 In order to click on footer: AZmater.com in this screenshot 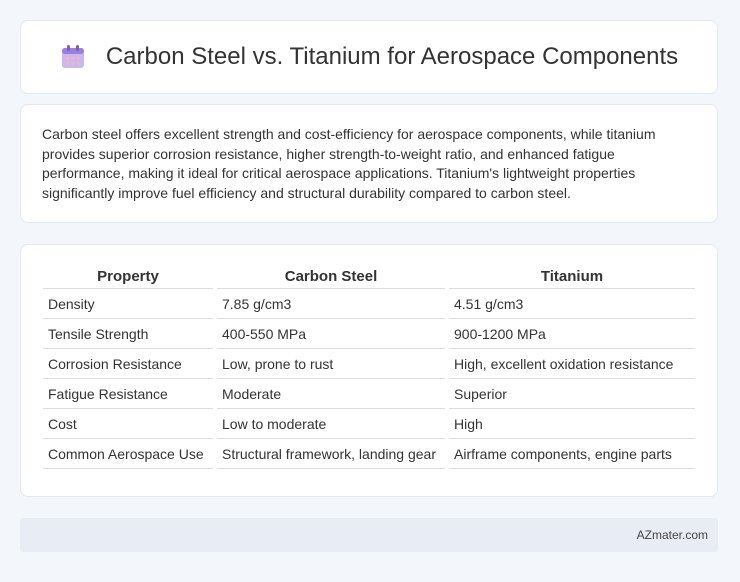, I will do `click(369, 535)`.